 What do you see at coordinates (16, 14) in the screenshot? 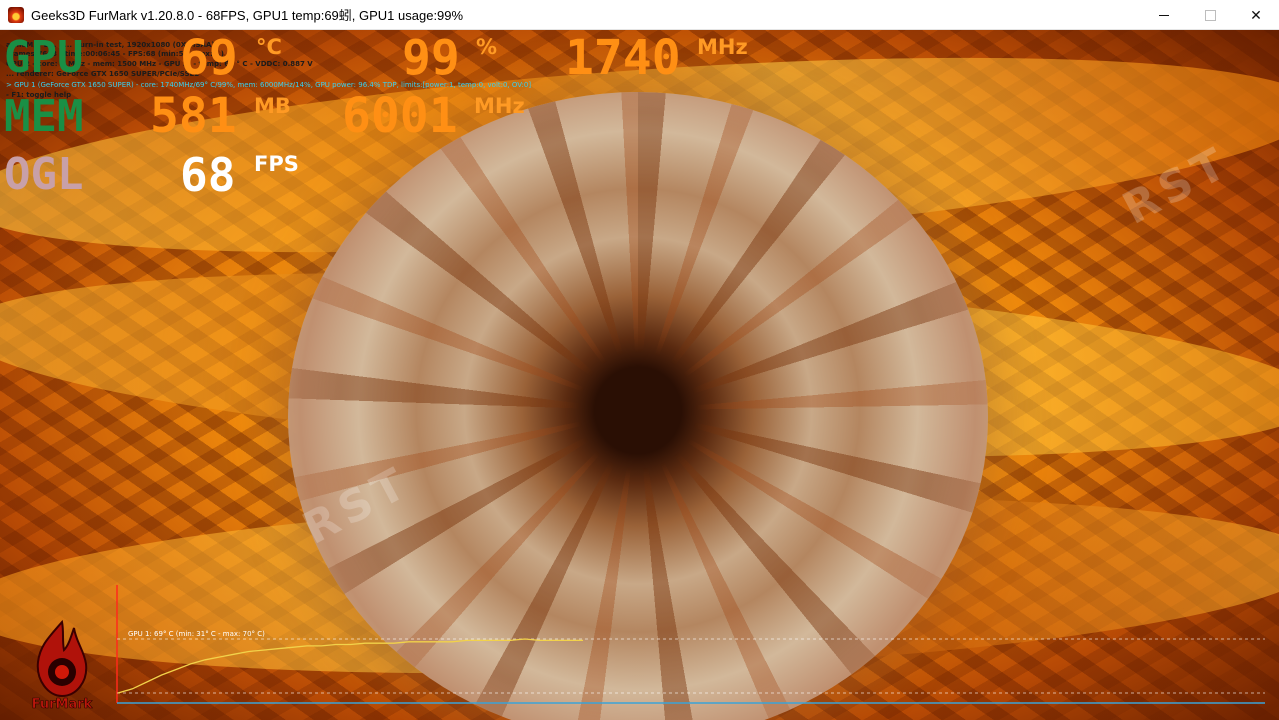
I see `furmark-flame-icon` at bounding box center [16, 14].